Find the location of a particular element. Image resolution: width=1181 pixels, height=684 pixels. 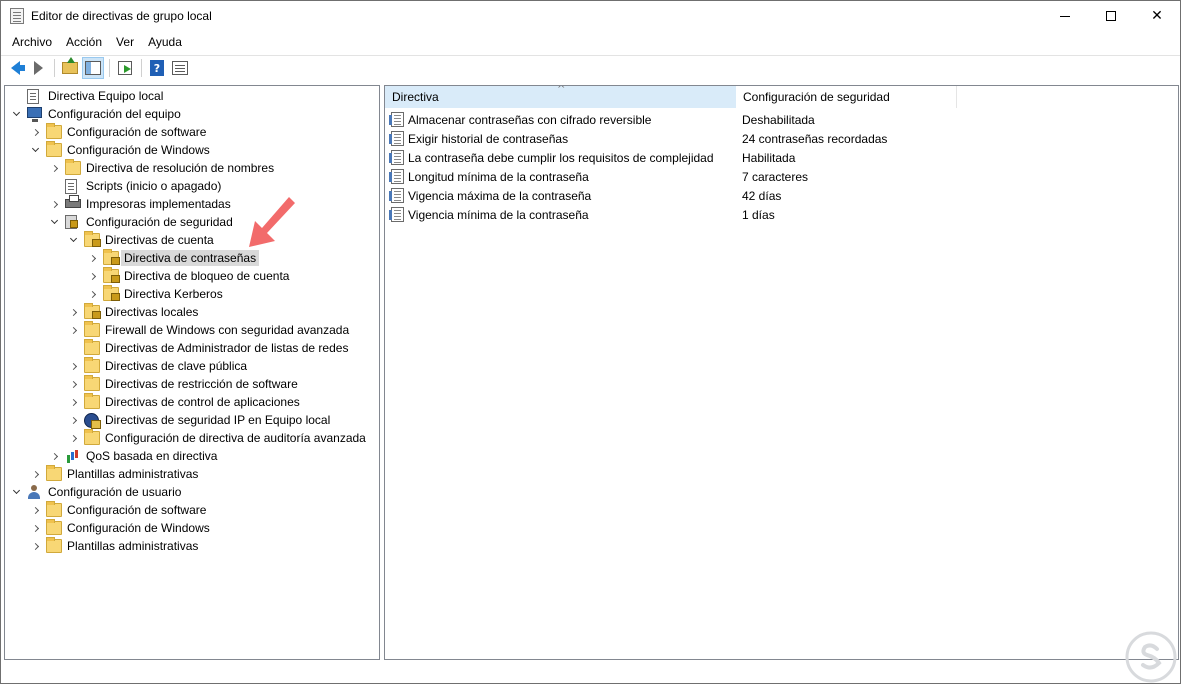

tree-node: Directivas locales is located at coordinates (192, 312).